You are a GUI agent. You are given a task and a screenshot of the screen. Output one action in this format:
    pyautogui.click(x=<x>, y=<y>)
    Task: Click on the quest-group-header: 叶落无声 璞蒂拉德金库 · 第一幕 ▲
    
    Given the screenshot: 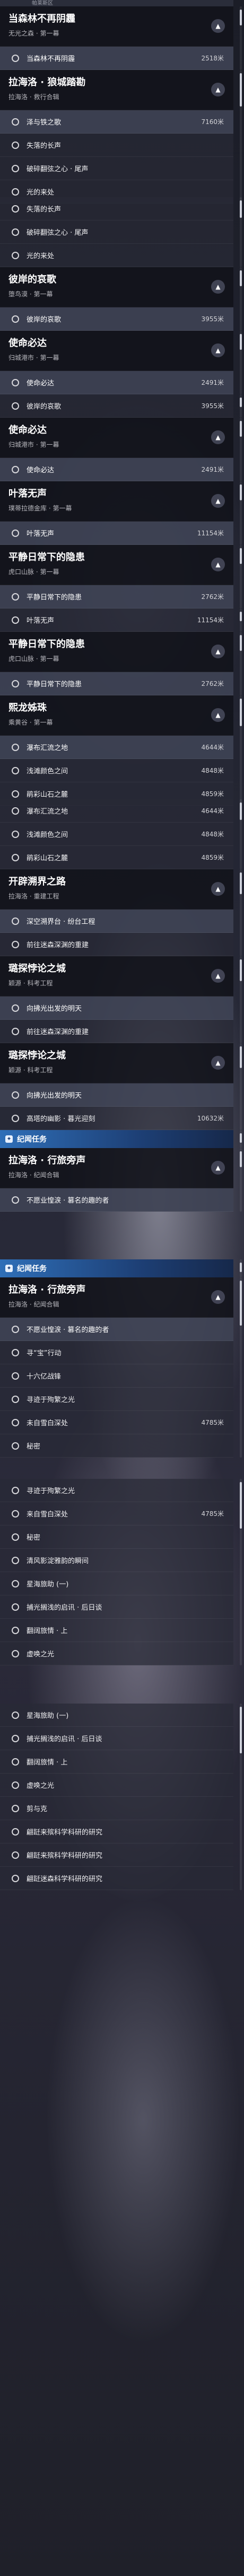 What is the action you would take?
    pyautogui.click(x=117, y=501)
    